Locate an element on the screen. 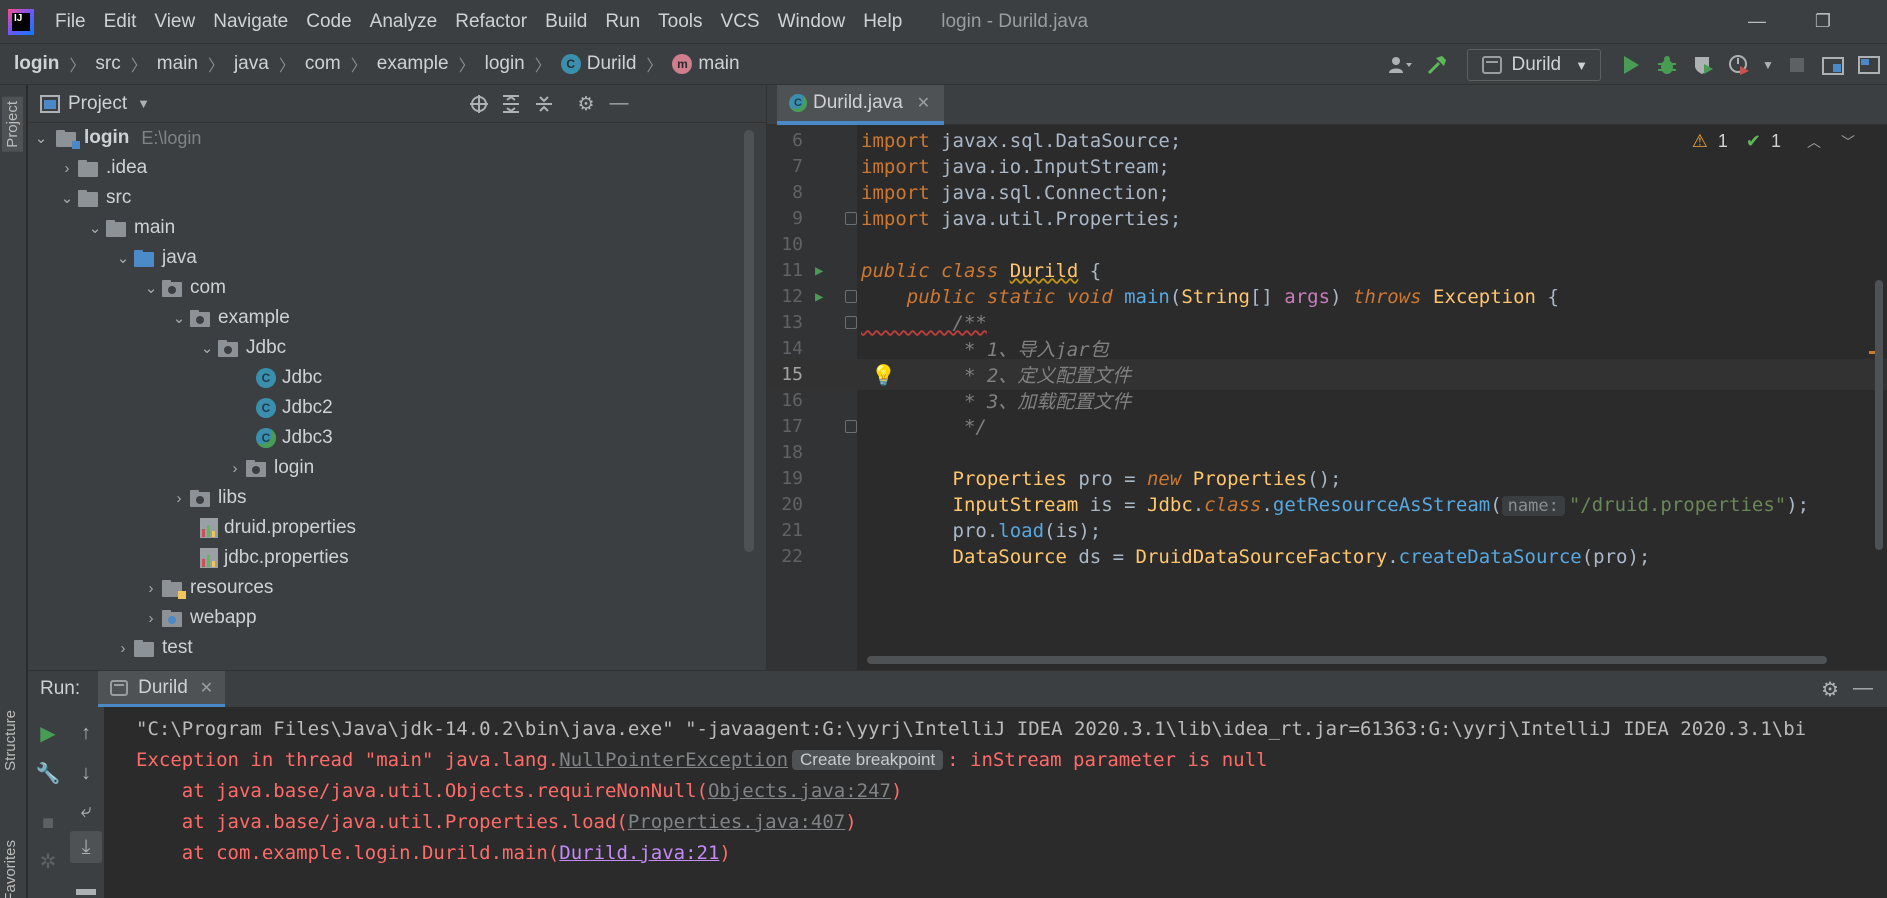  tree-node-resources: › resources is located at coordinates (388, 588).